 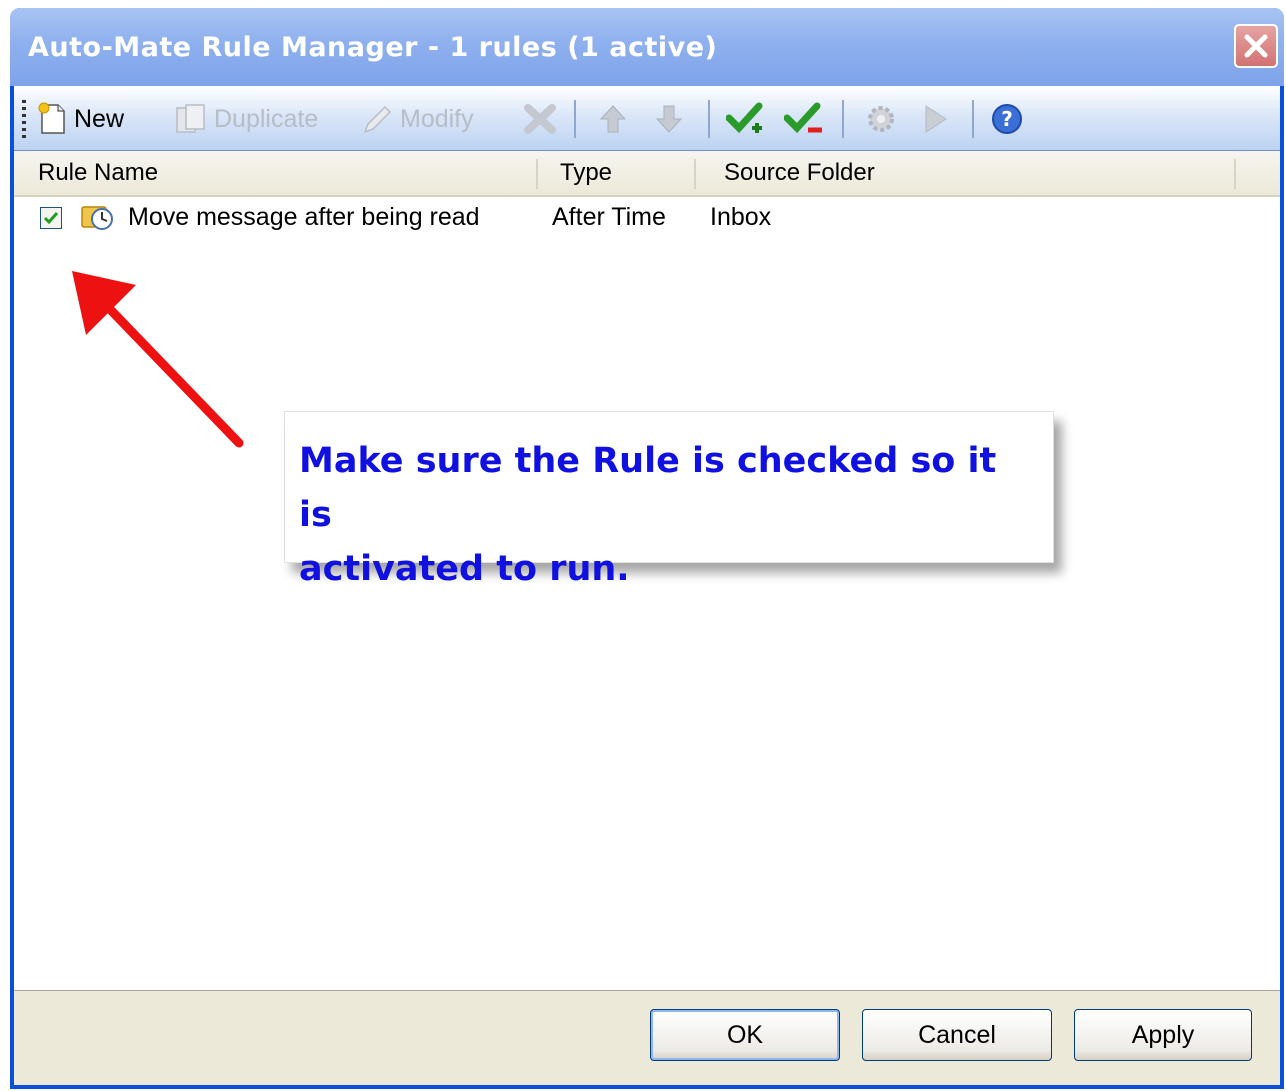 What do you see at coordinates (648, 488) in the screenshot?
I see `callout-line-1: Make sure the Rule is checked so it is` at bounding box center [648, 488].